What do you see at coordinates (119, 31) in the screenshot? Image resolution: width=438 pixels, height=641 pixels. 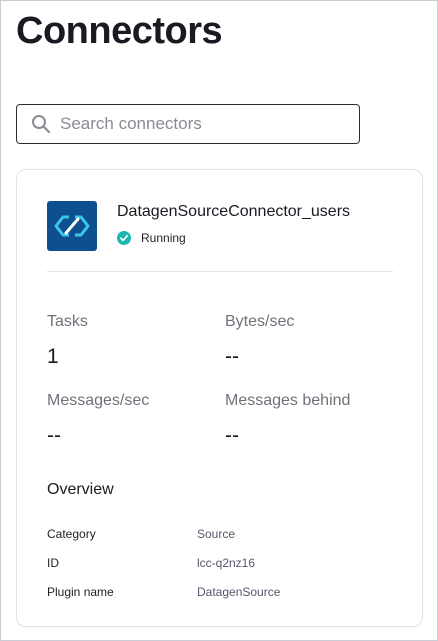 I see `page-title: Connectors` at bounding box center [119, 31].